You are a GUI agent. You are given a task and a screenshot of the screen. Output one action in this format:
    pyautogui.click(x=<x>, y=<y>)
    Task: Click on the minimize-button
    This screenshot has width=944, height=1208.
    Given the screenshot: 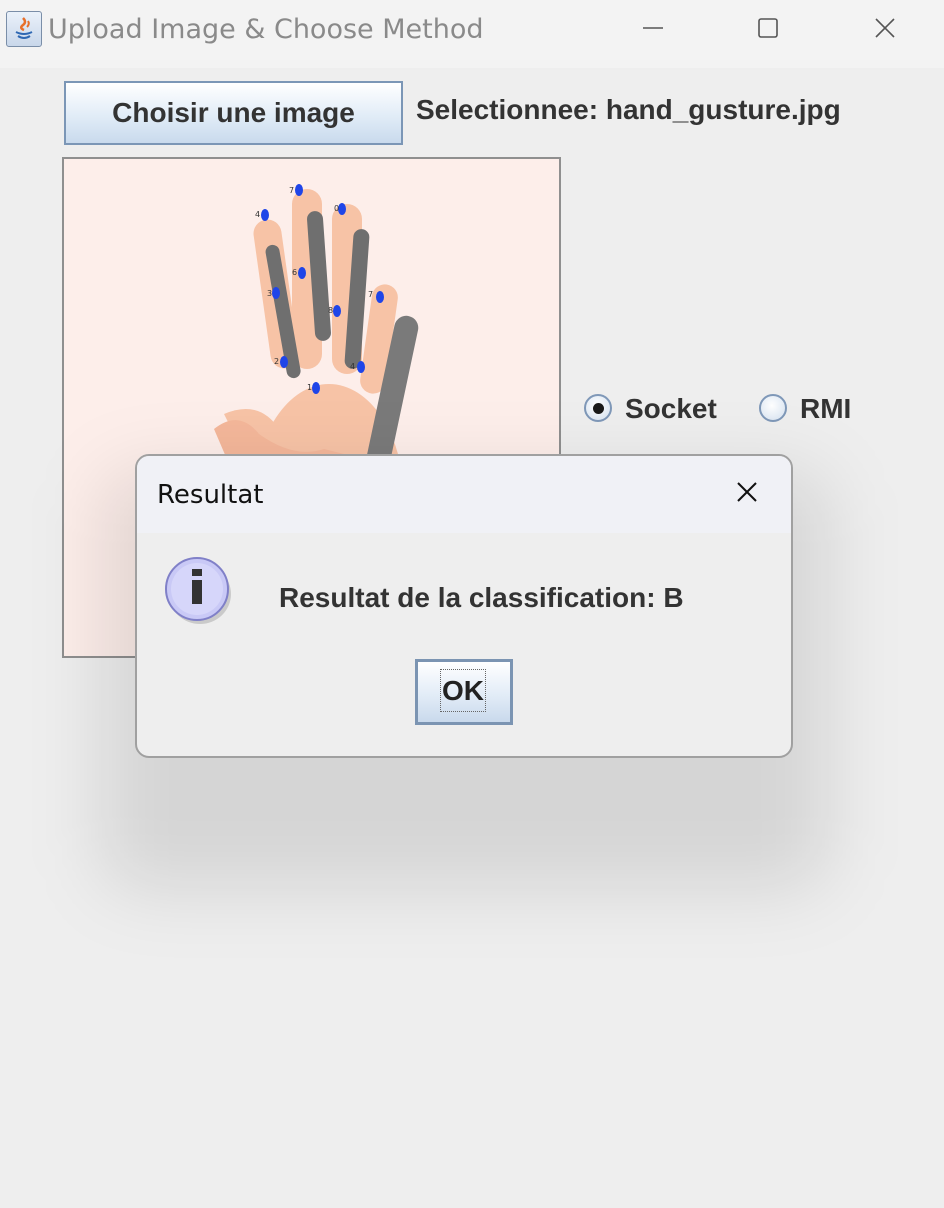 What is the action you would take?
    pyautogui.click(x=653, y=28)
    